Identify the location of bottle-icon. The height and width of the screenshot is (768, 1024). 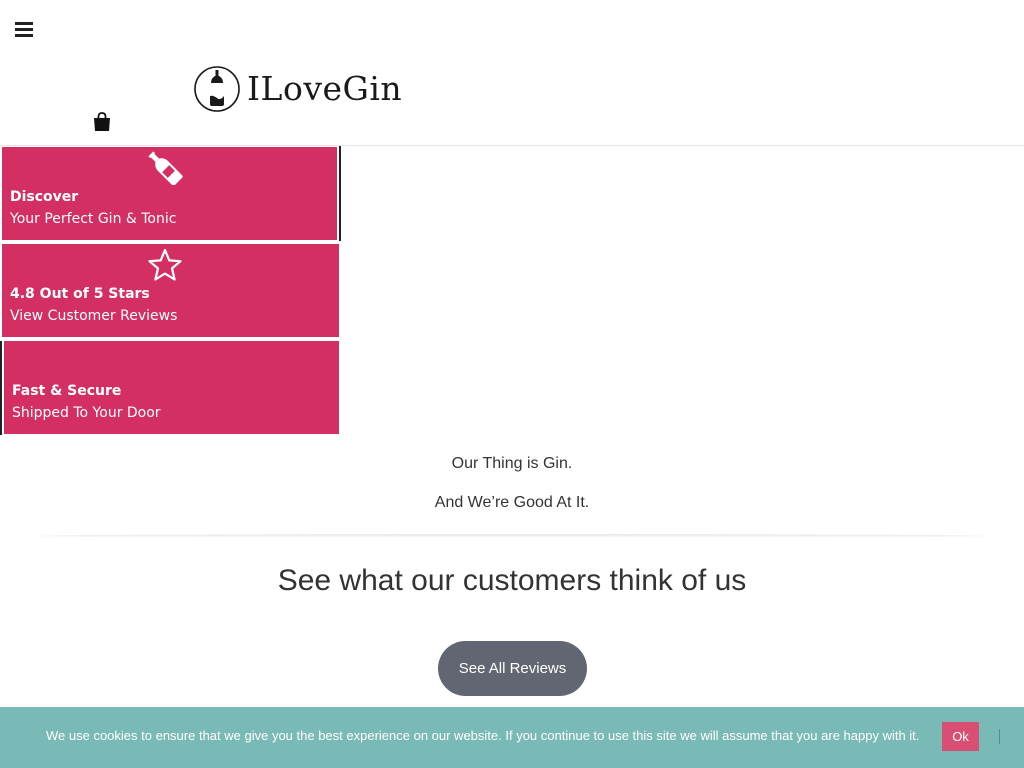
(165, 168).